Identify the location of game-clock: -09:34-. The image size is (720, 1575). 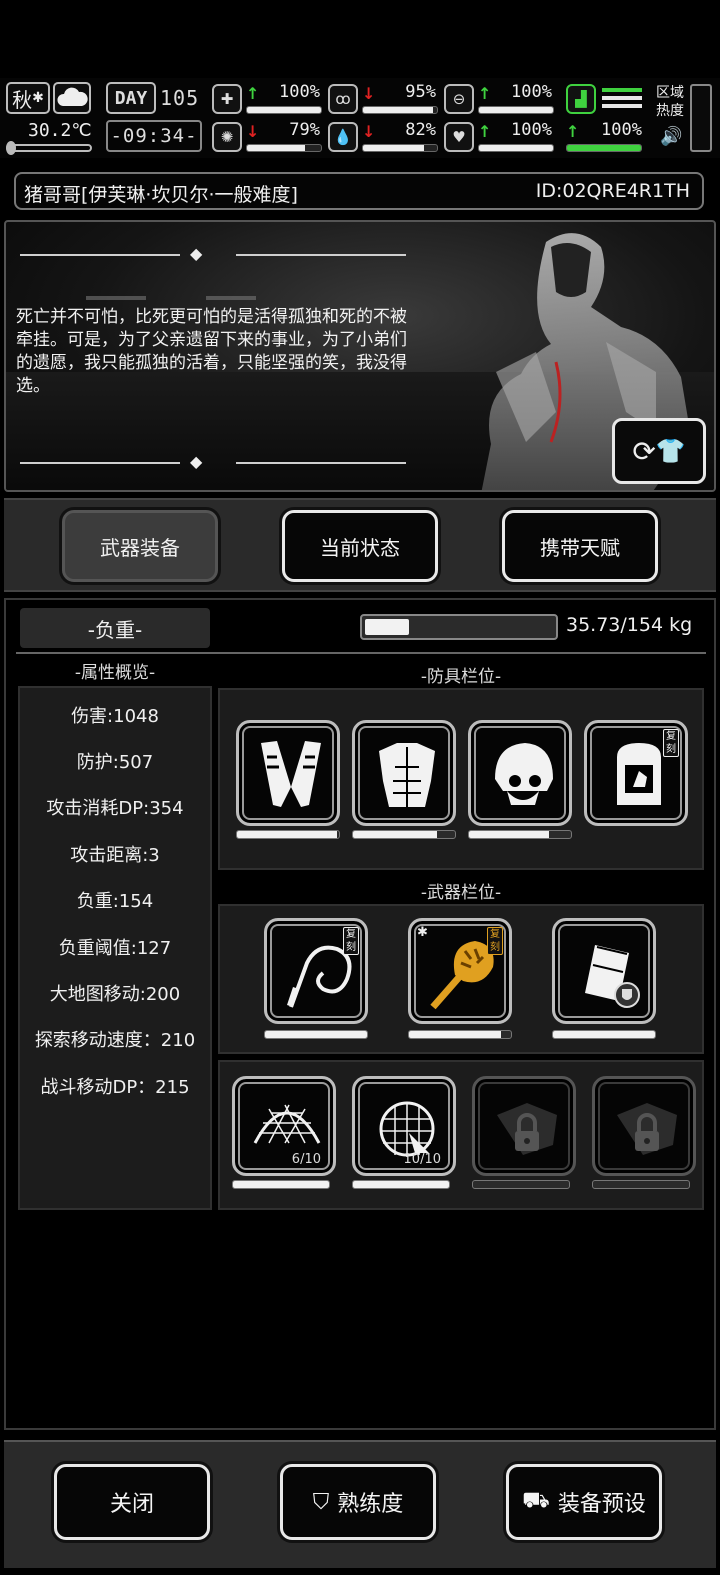
(154, 136).